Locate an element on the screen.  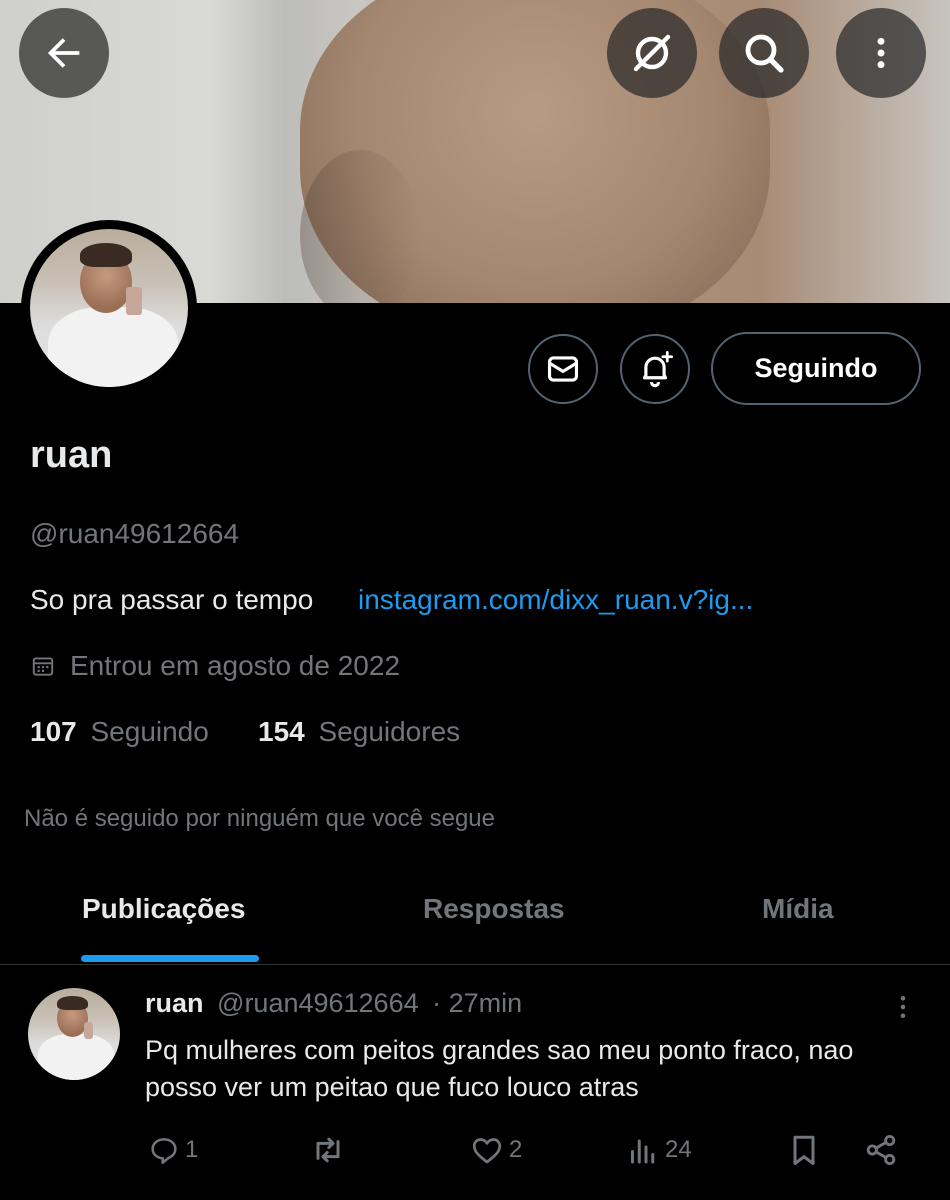
mutual-followers-note: Não é seguido por ninguém que você segue is located at coordinates (259, 818).